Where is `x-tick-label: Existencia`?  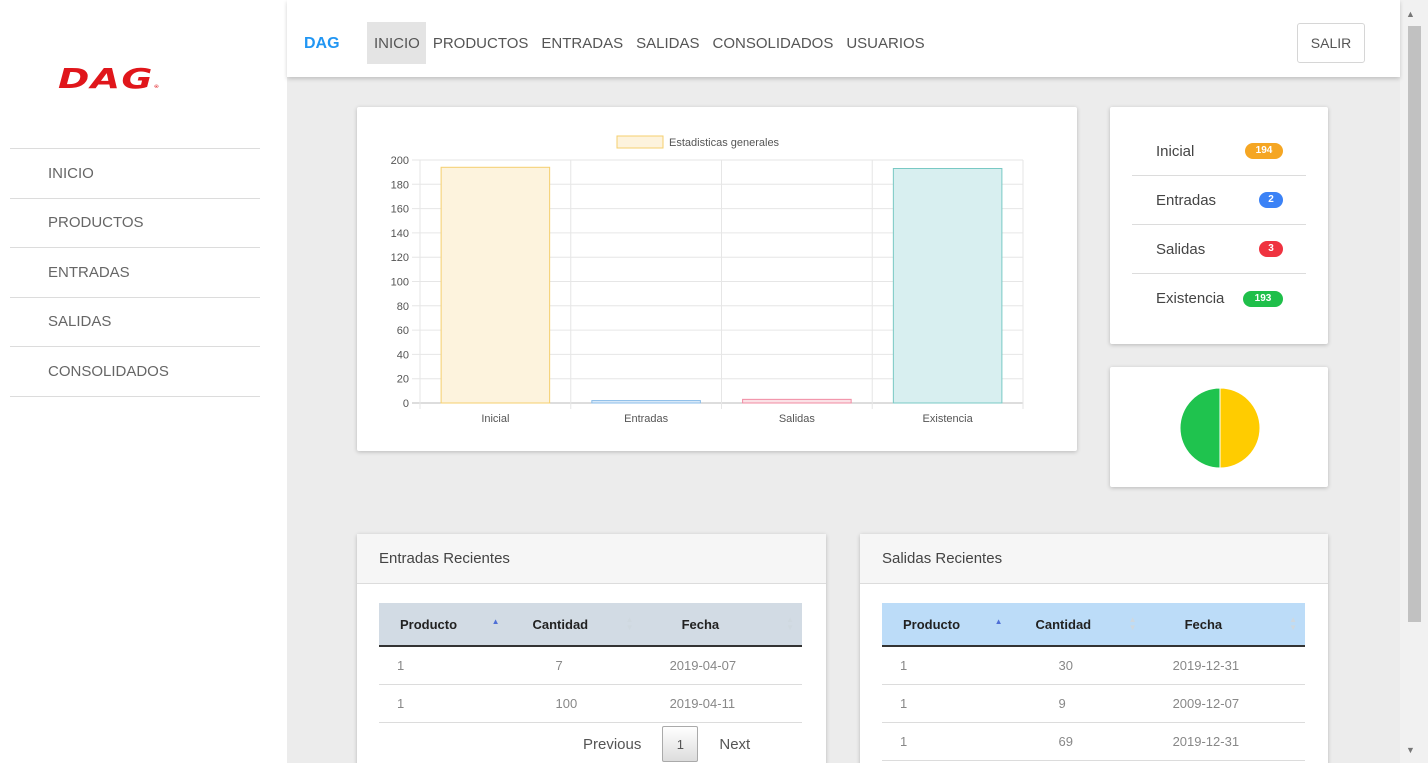
x-tick-label: Existencia is located at coordinates (948, 419).